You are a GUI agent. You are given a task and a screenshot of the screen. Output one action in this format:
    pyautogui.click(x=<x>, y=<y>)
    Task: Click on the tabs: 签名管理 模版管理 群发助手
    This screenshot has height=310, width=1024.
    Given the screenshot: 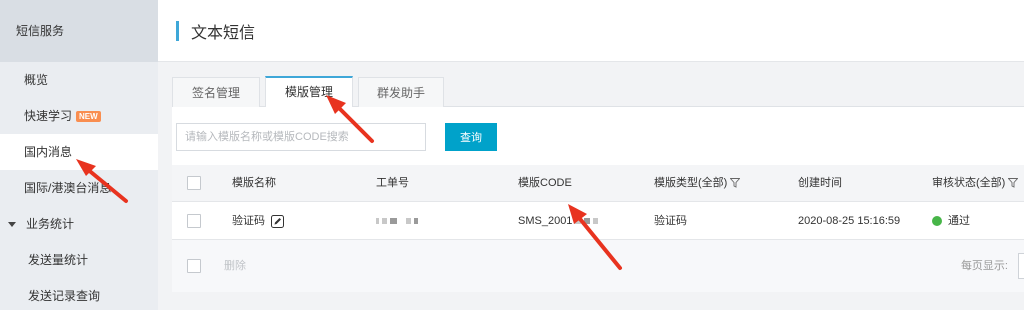 What is the action you would take?
    pyautogui.click(x=598, y=90)
    